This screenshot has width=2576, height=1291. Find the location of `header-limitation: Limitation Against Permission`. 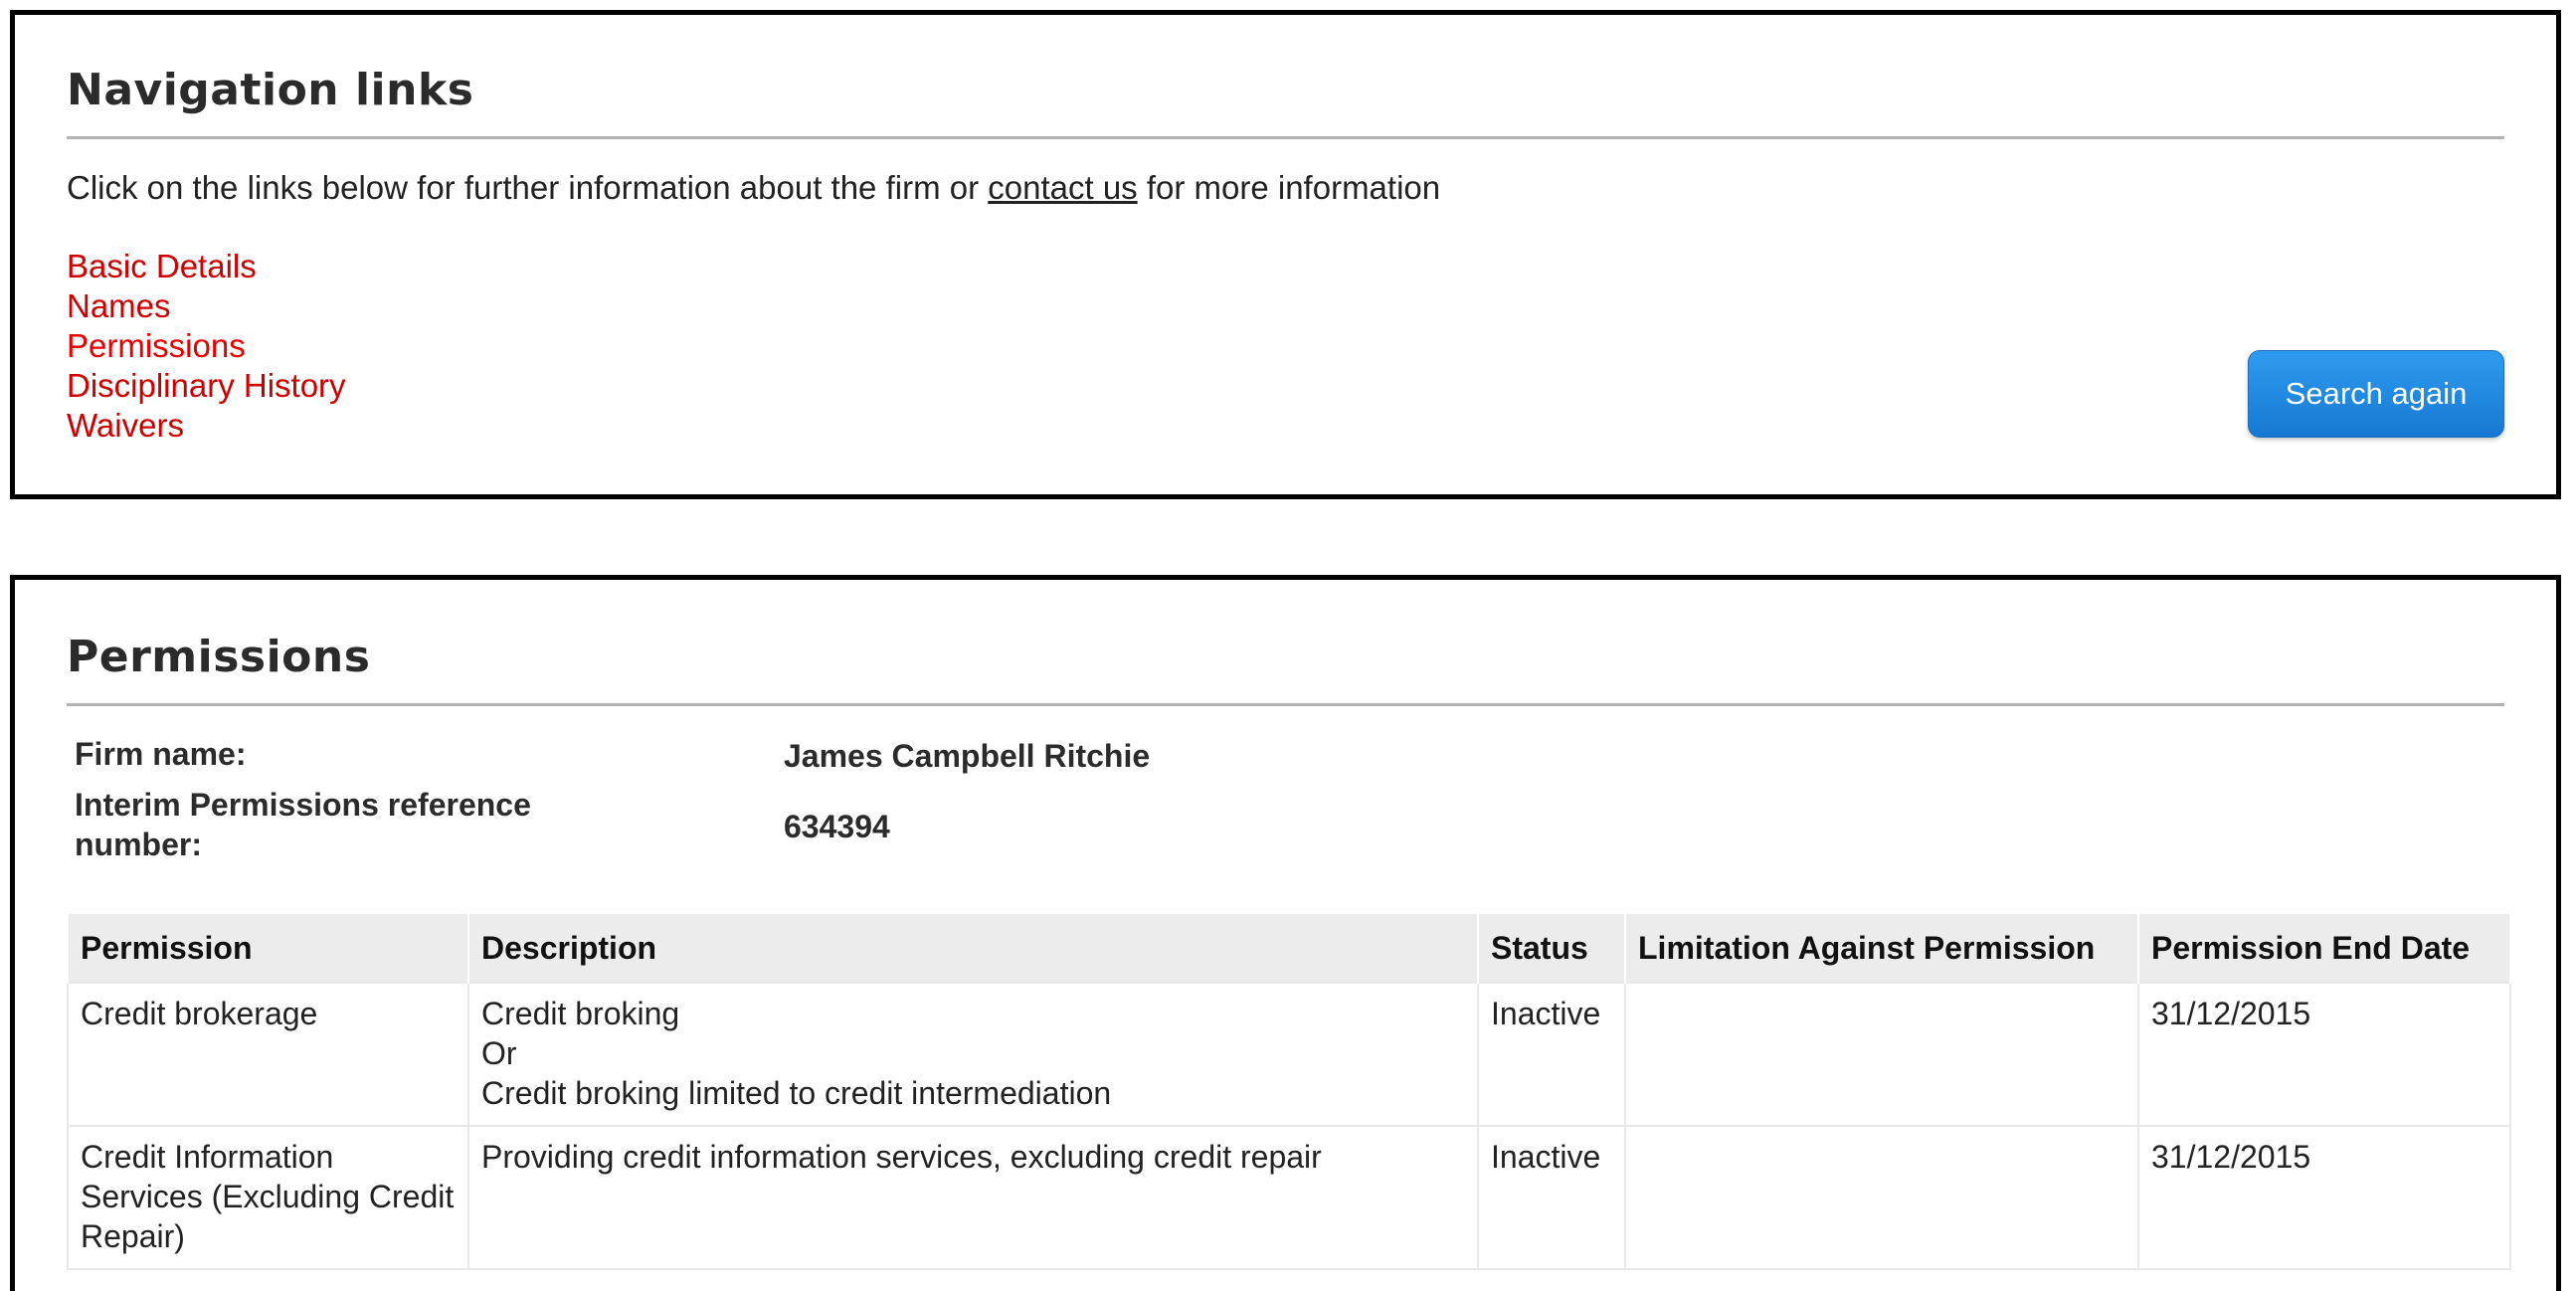

header-limitation: Limitation Against Permission is located at coordinates (1881, 948).